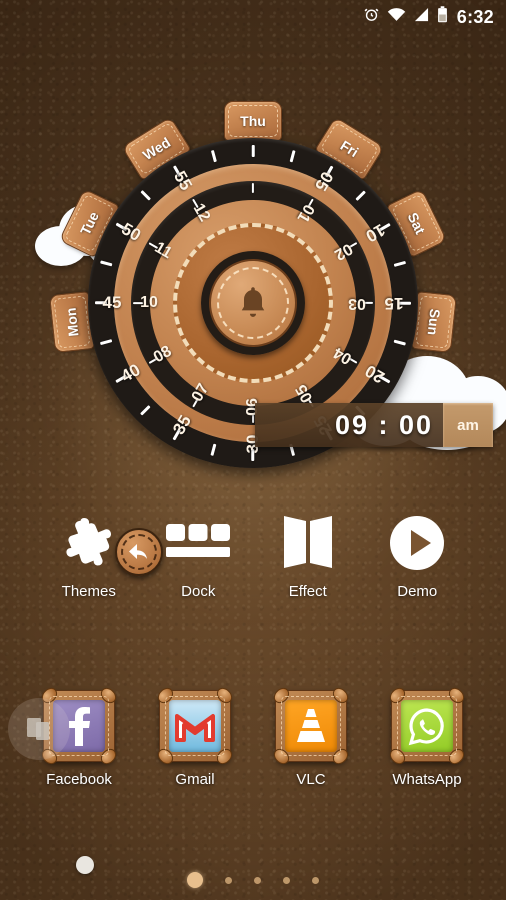 The width and height of the screenshot is (506, 900). What do you see at coordinates (253, 17) in the screenshot?
I see `status-bar: 6:32` at bounding box center [253, 17].